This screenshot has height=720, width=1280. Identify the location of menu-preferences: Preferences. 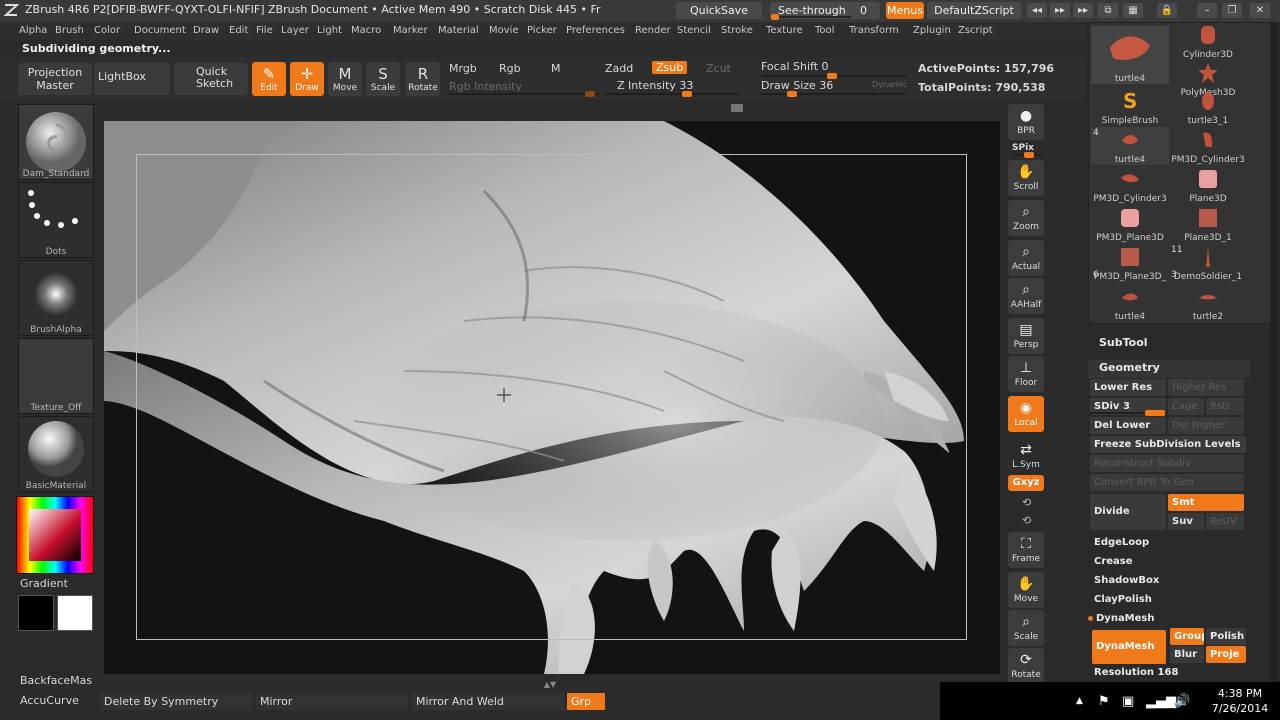
(595, 30).